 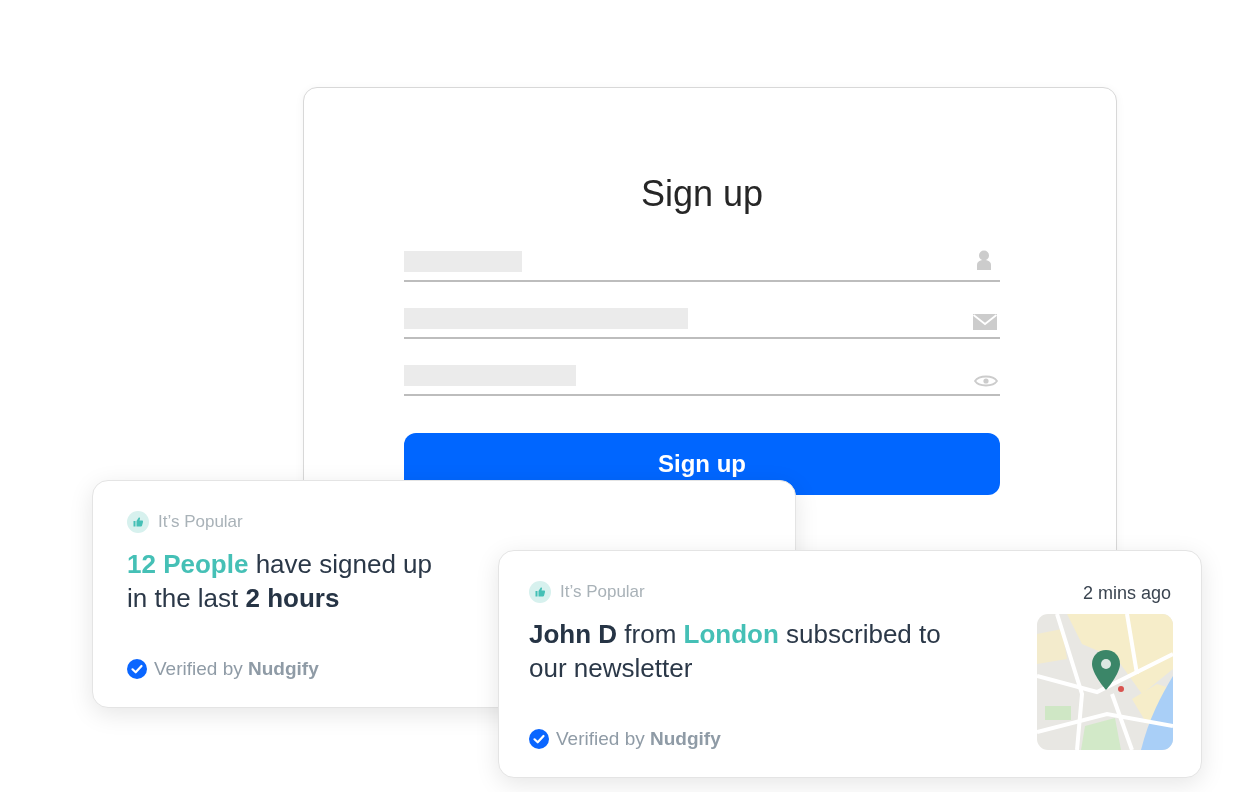 I want to click on envelope-icon, so click(x=985, y=322).